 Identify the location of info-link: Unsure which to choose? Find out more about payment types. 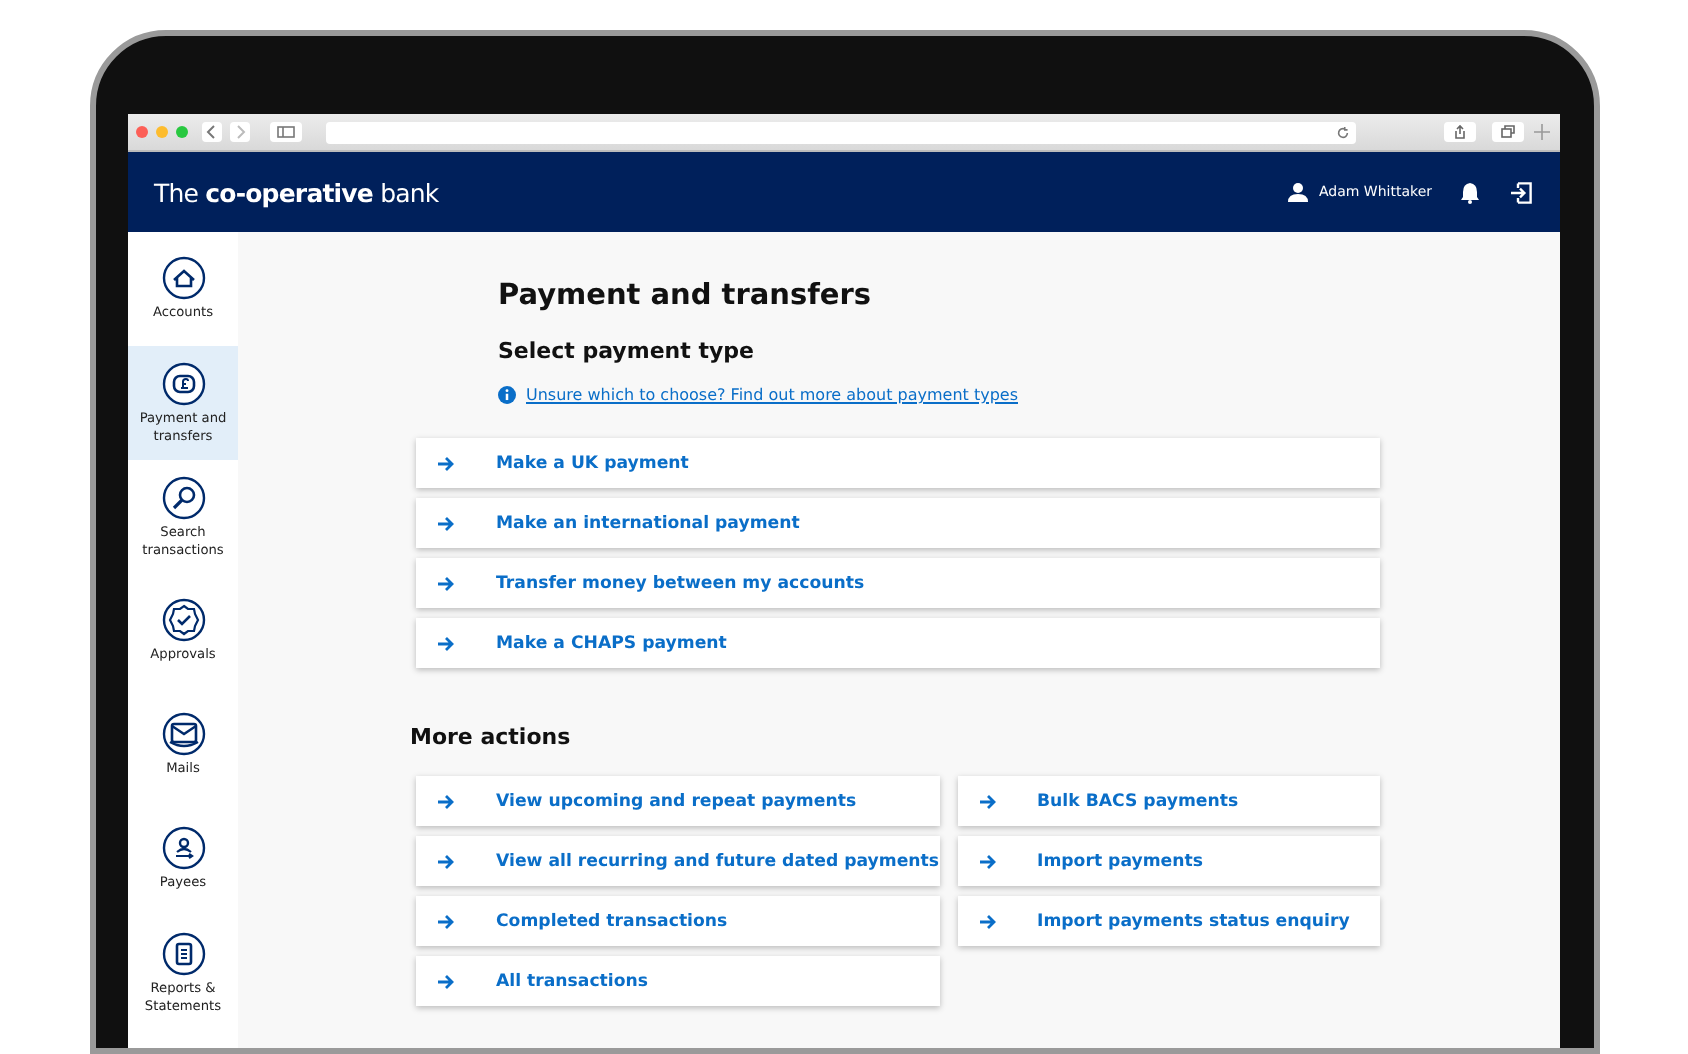
(772, 395).